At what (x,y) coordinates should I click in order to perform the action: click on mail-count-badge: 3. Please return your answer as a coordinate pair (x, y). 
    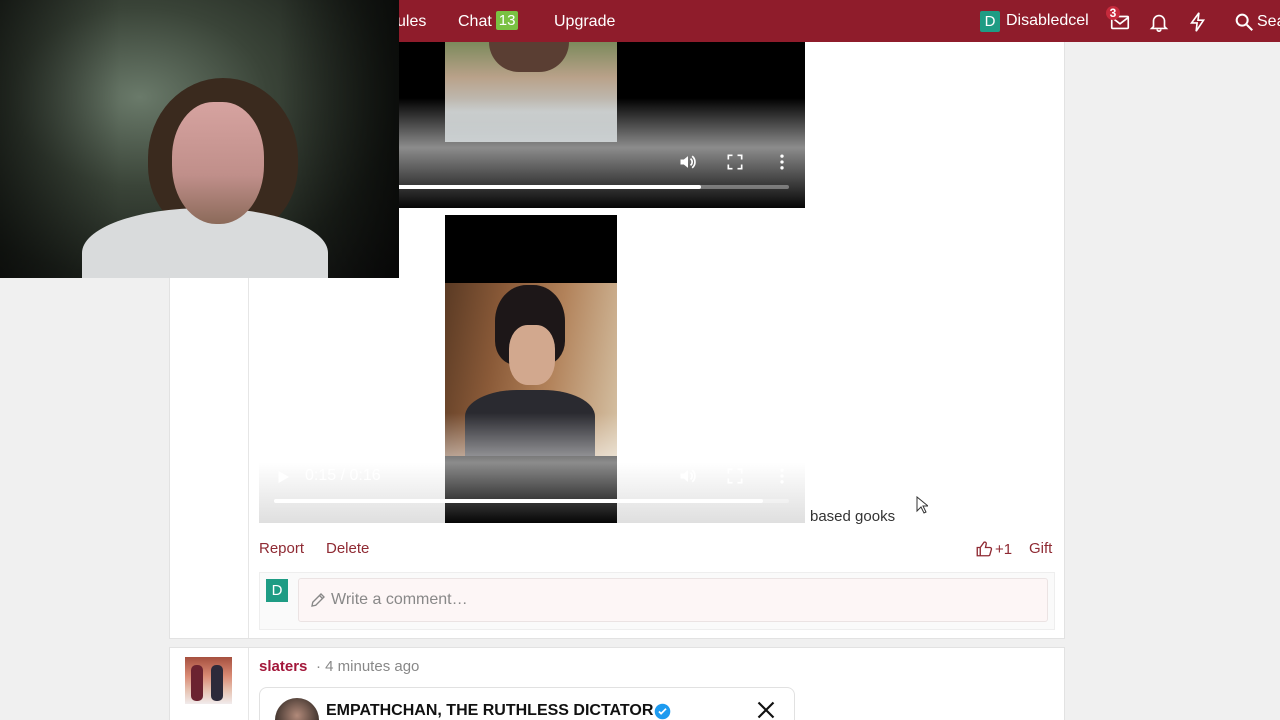
    Looking at the image, I should click on (1113, 13).